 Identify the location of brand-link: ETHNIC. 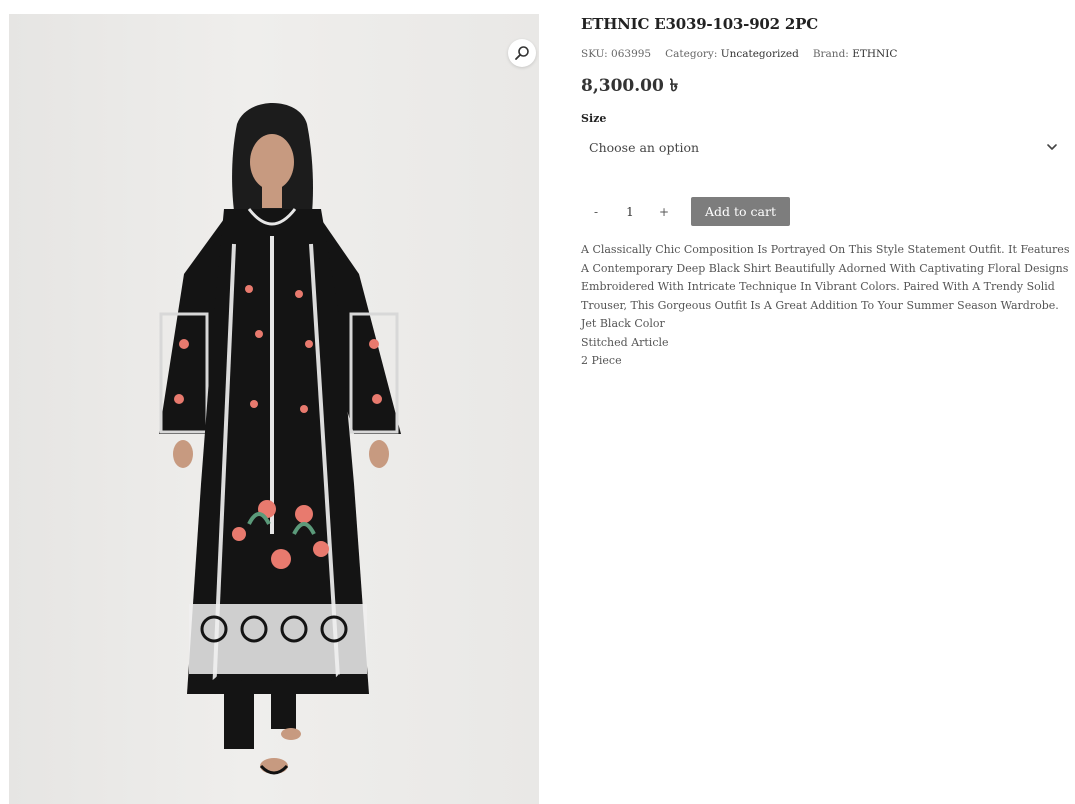
(874, 54).